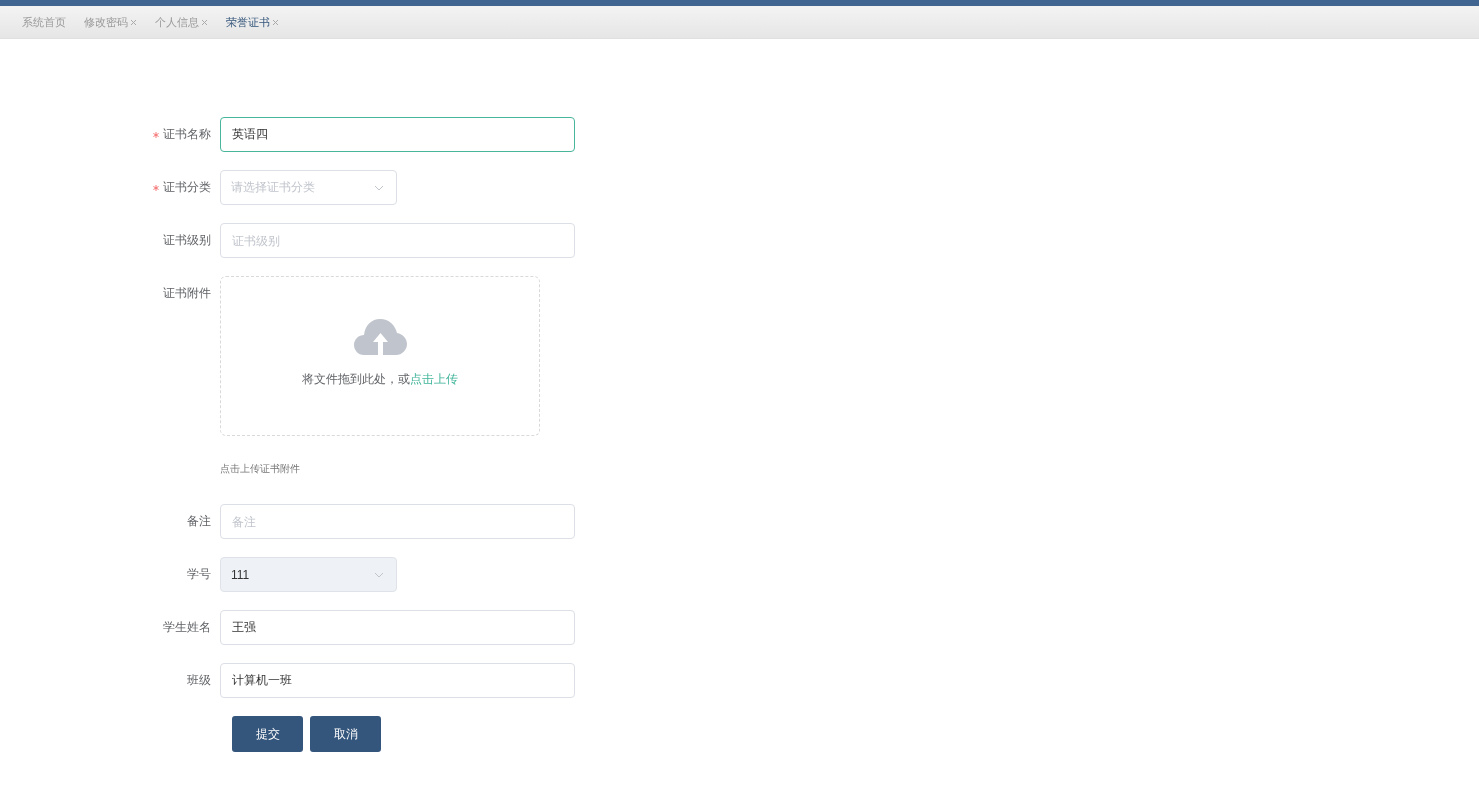 The image size is (1479, 801). What do you see at coordinates (345, 734) in the screenshot?
I see `form-button: 取消` at bounding box center [345, 734].